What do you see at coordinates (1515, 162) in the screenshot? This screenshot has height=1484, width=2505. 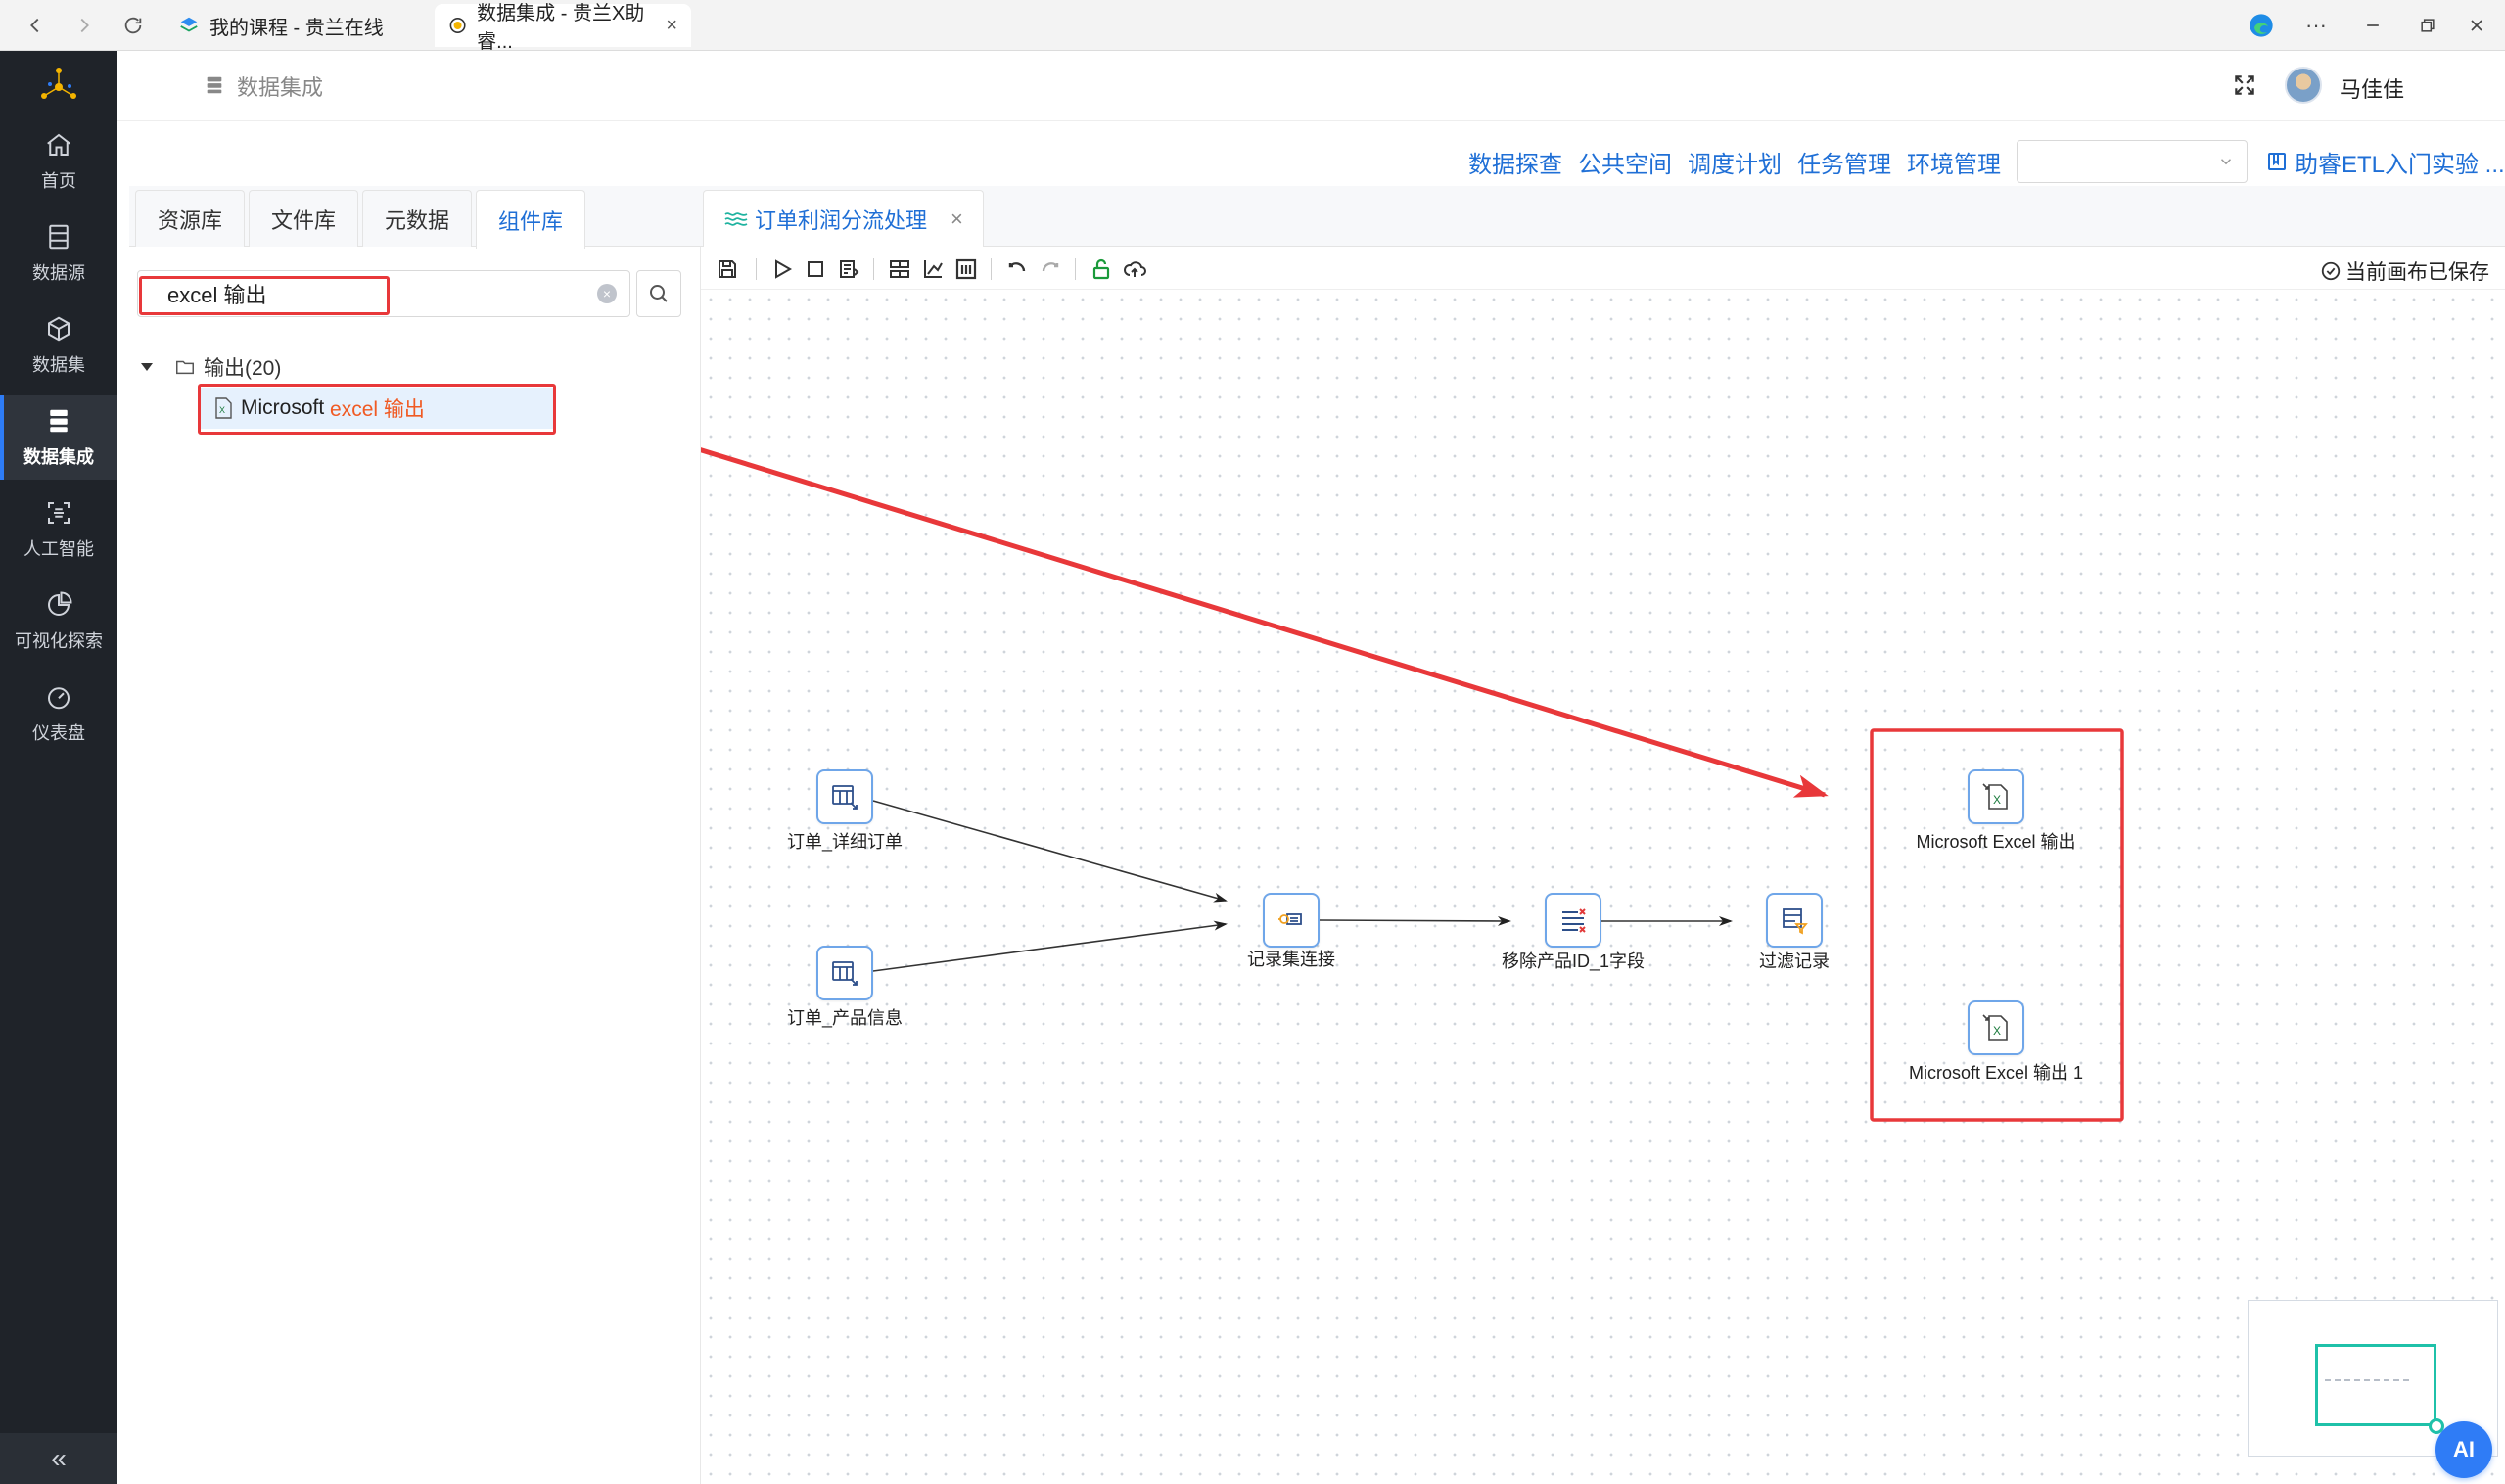 I see `menu-link-explore: 数据探查` at bounding box center [1515, 162].